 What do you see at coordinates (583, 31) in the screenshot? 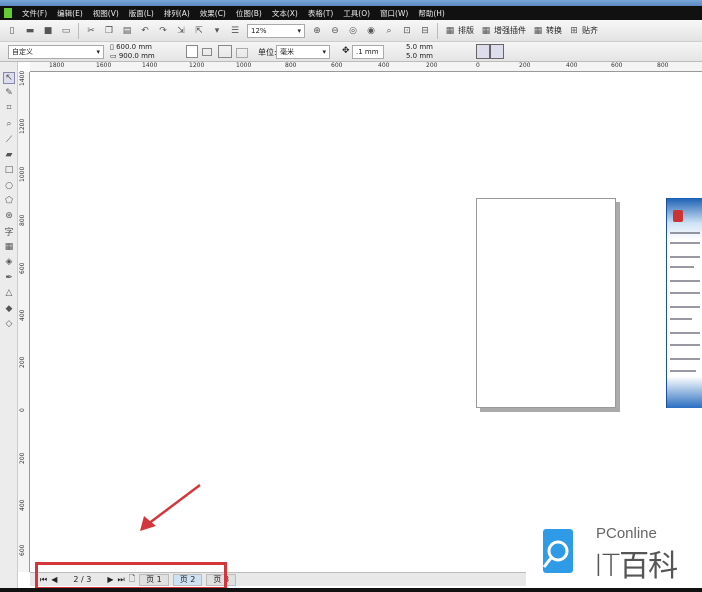
I see `snap-button: ⊞ 贴齐` at bounding box center [583, 31].